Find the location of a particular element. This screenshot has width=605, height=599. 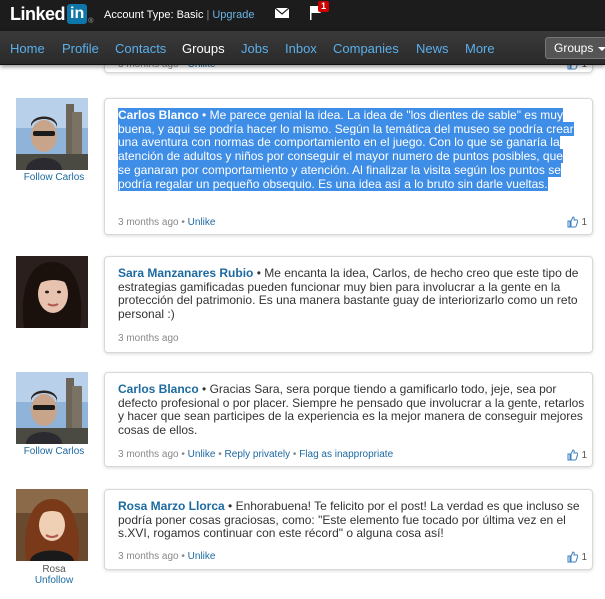

nav-inbox: Inbox is located at coordinates (301, 48).